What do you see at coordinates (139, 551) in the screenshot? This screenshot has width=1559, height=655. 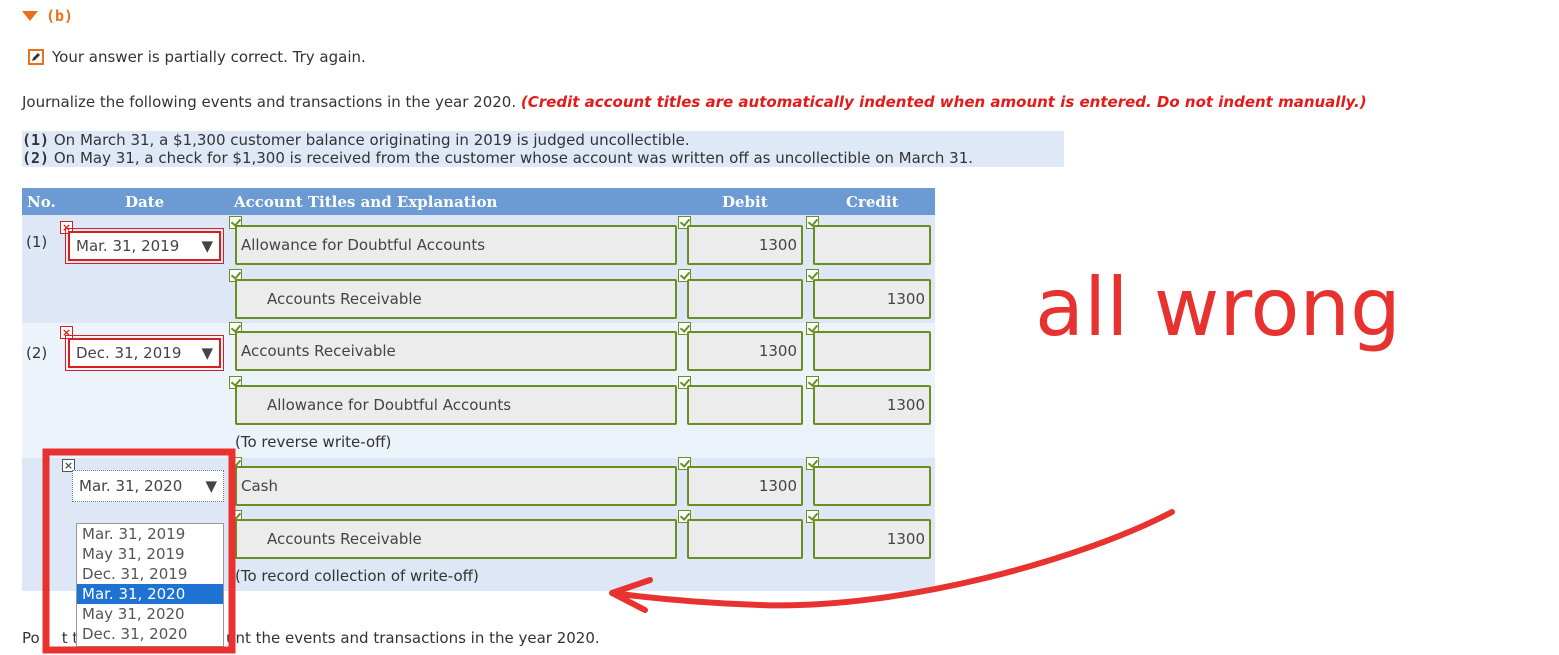 I see `highlight-rectangle` at bounding box center [139, 551].